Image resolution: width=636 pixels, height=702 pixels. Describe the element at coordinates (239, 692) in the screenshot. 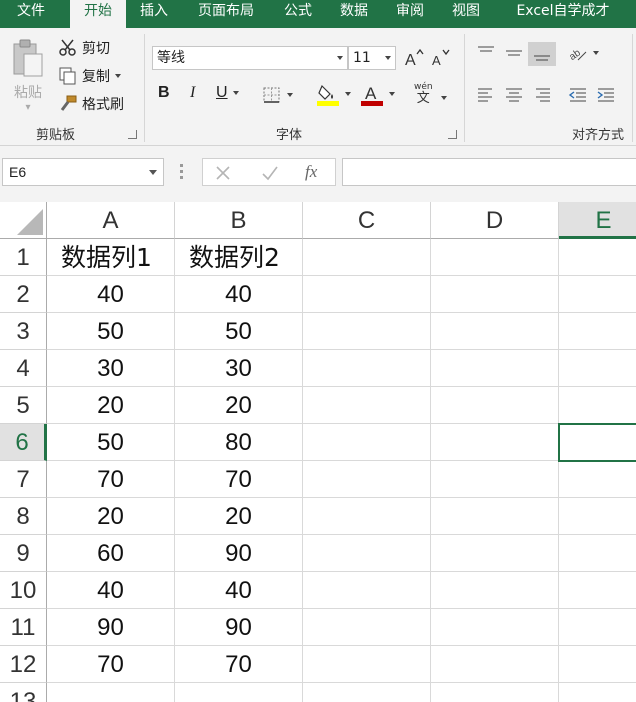

I see `cell-b13` at that location.